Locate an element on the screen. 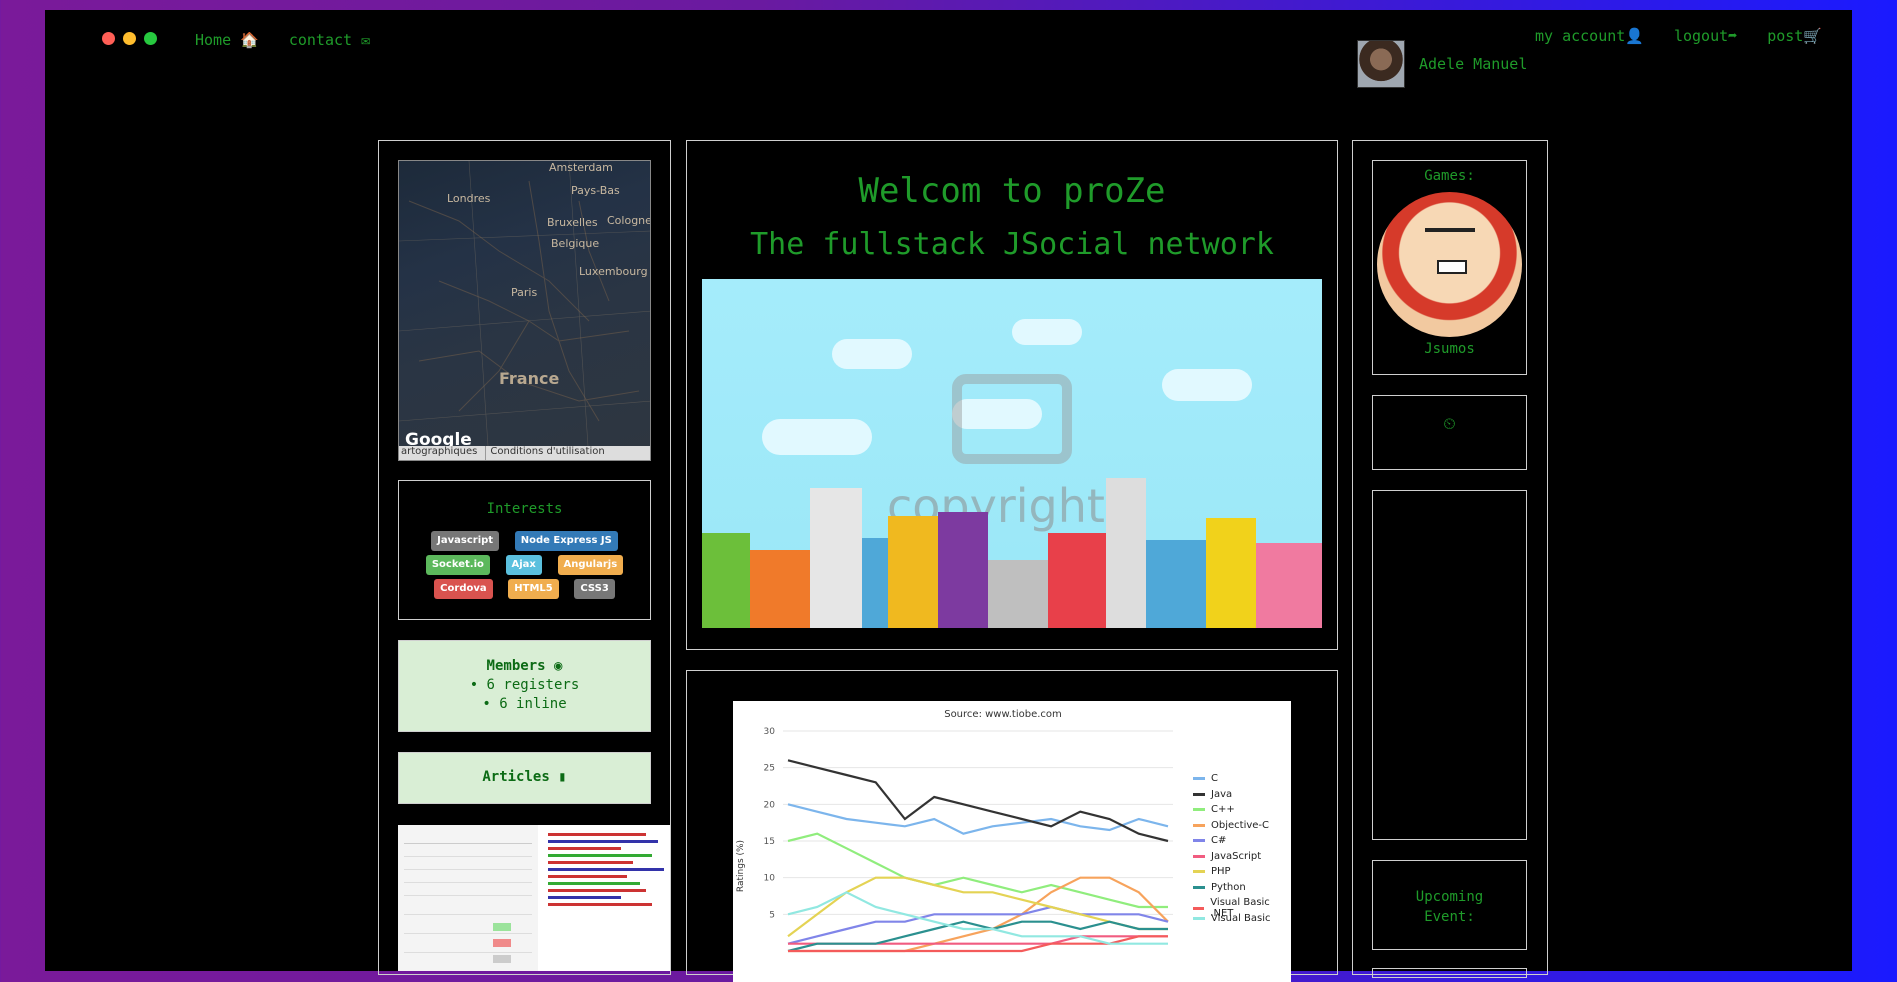 This screenshot has width=1897, height=982. legend-item: C# is located at coordinates (1209, 840).